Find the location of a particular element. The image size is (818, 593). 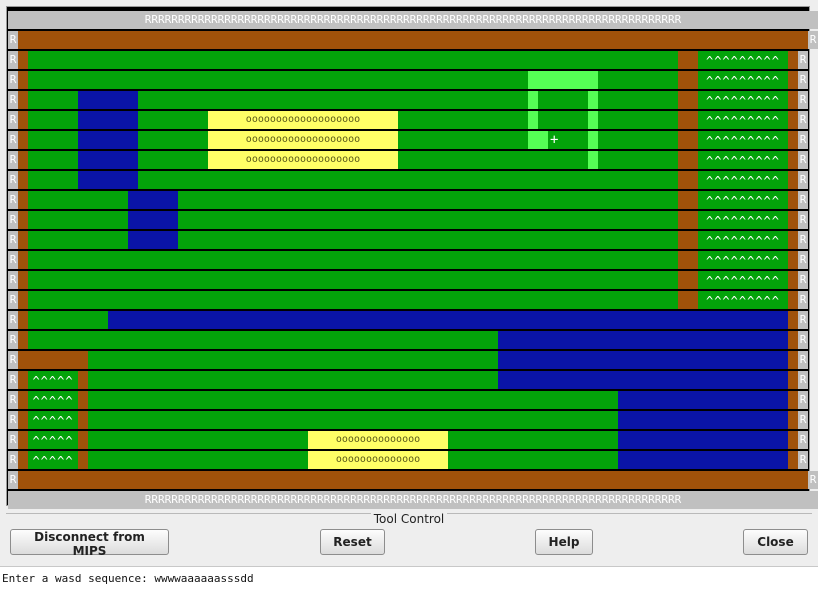

player-marker: + is located at coordinates (554, 140).